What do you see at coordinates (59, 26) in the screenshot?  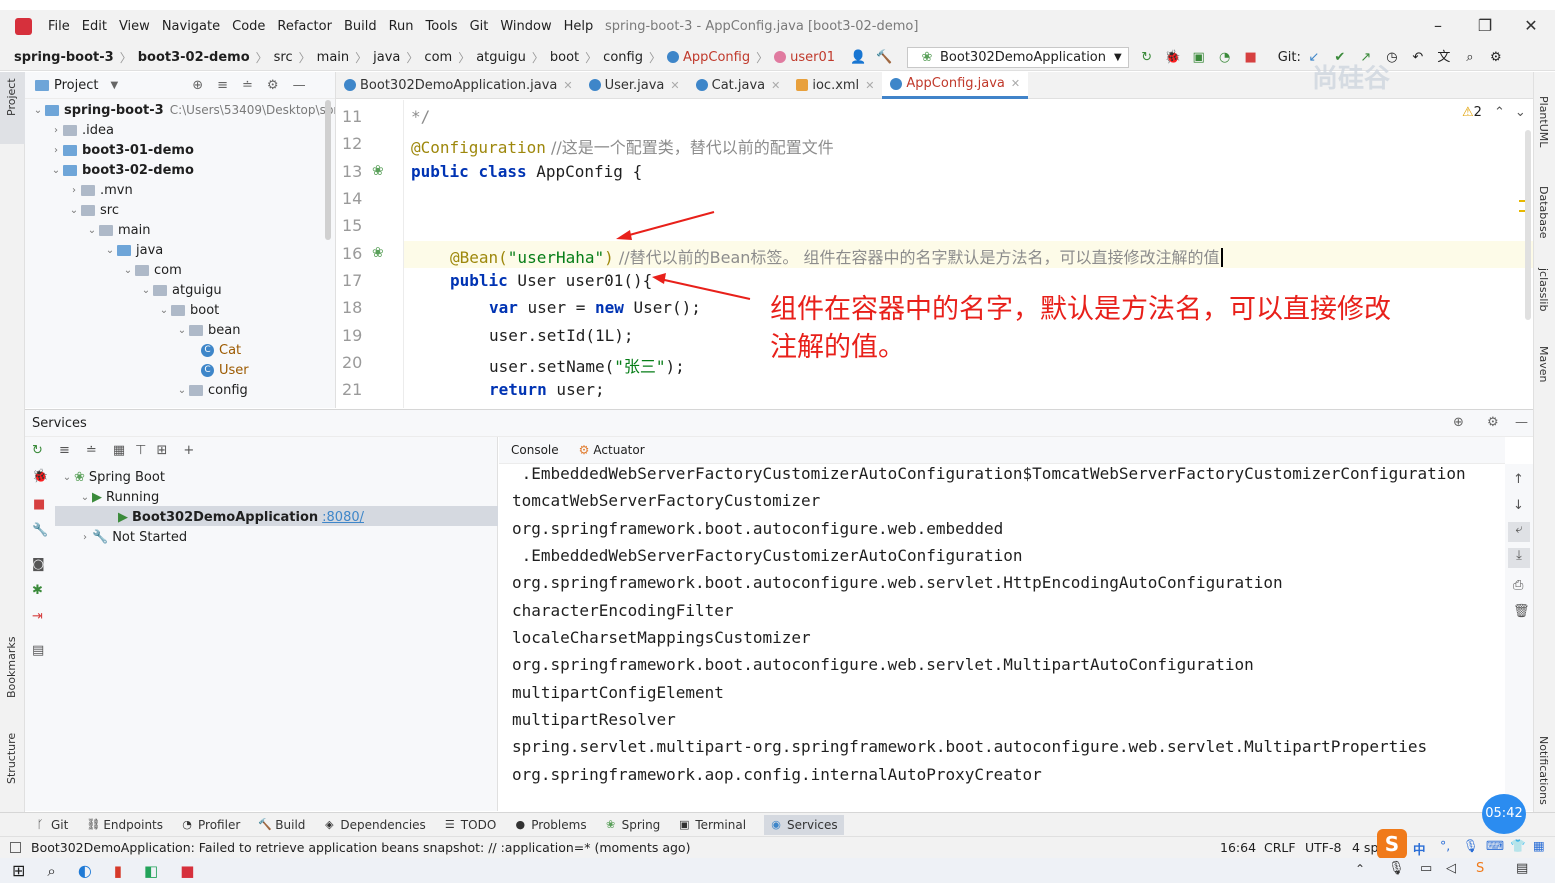 I see `menu-file: File` at bounding box center [59, 26].